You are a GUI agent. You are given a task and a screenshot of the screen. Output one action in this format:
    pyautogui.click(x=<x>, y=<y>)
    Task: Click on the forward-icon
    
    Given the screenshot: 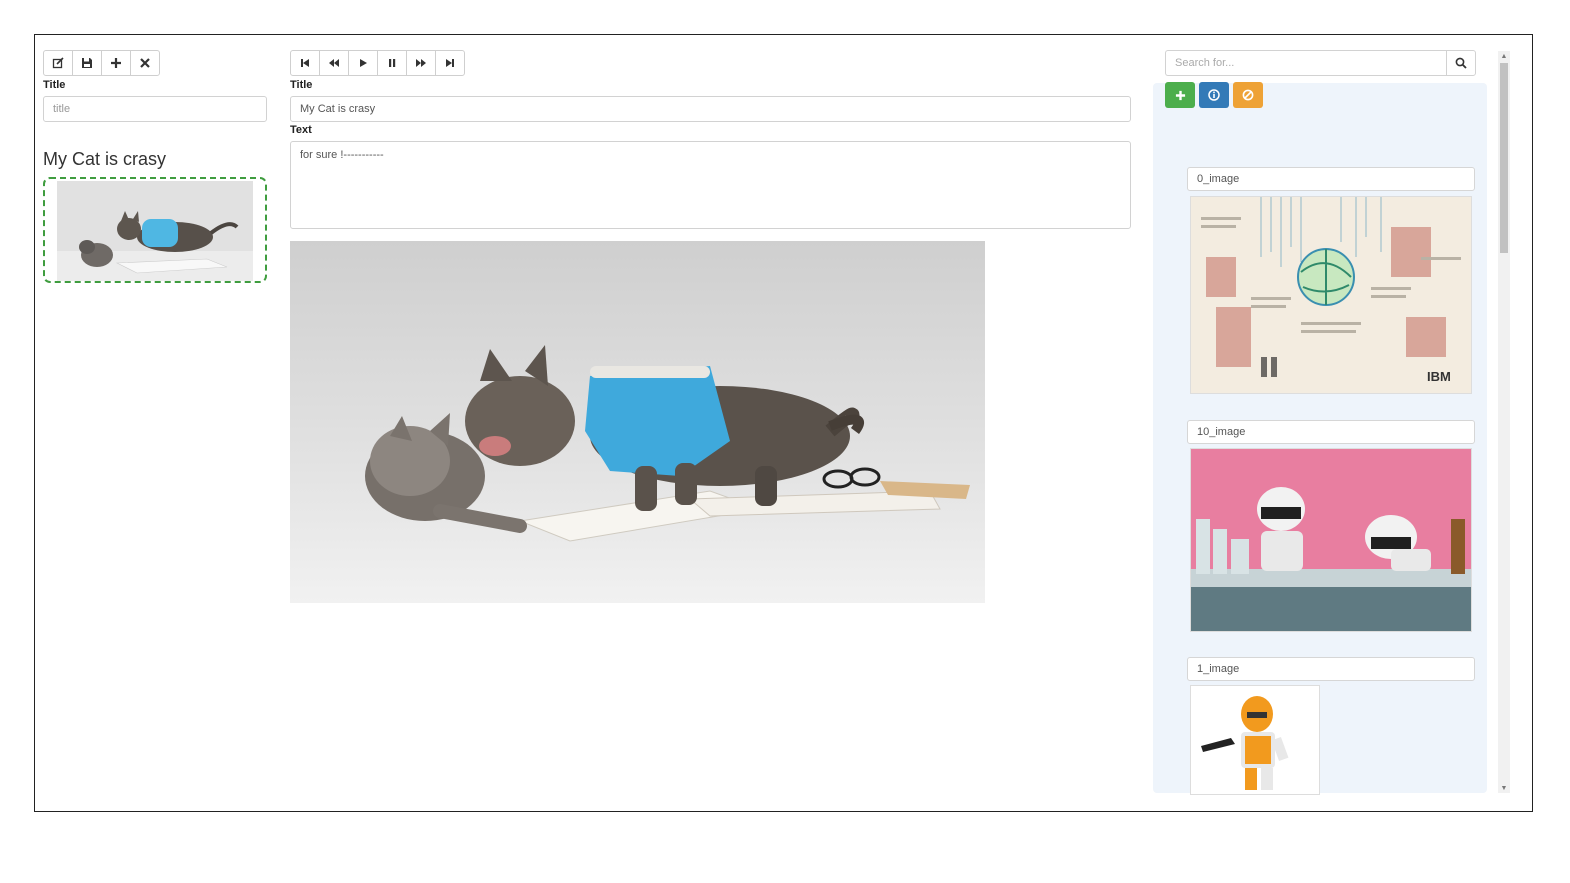 What is the action you would take?
    pyautogui.click(x=421, y=63)
    